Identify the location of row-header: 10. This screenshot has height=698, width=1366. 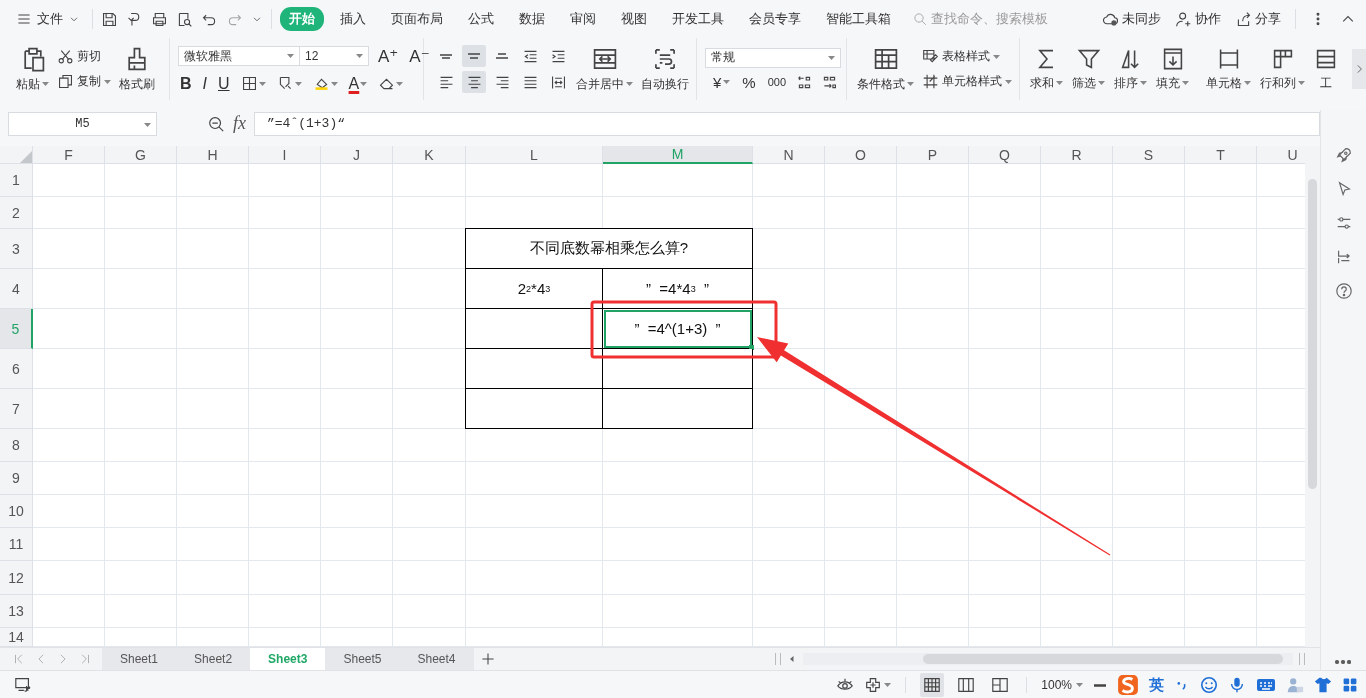
(16, 511).